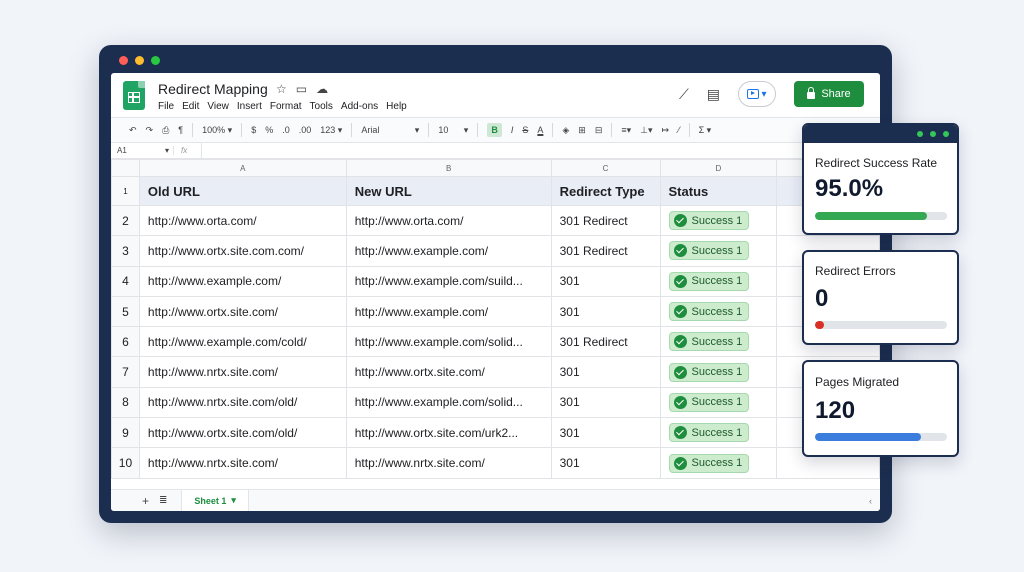  What do you see at coordinates (679, 130) in the screenshot?
I see `text-rotate-icon: ⁄` at bounding box center [679, 130].